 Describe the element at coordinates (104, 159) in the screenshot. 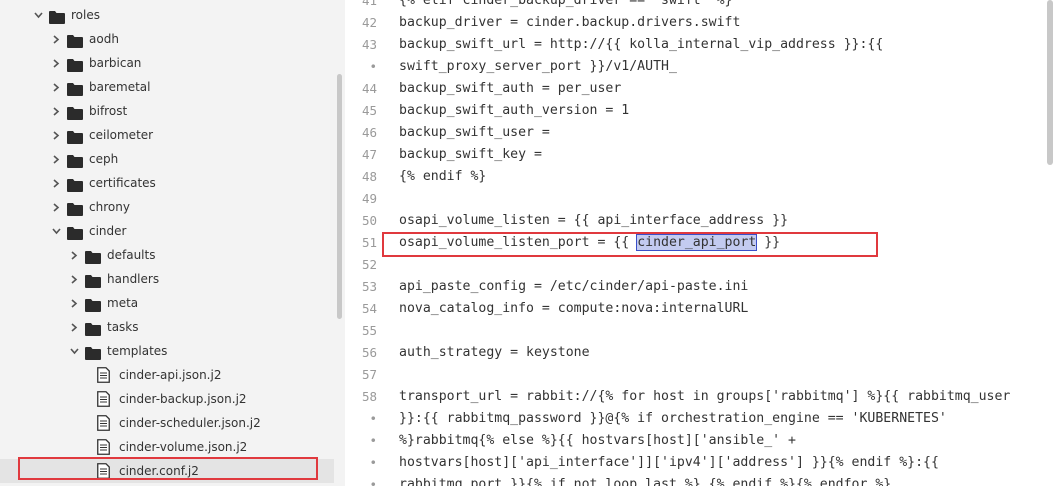

I see `tree-item-label: ceph` at that location.